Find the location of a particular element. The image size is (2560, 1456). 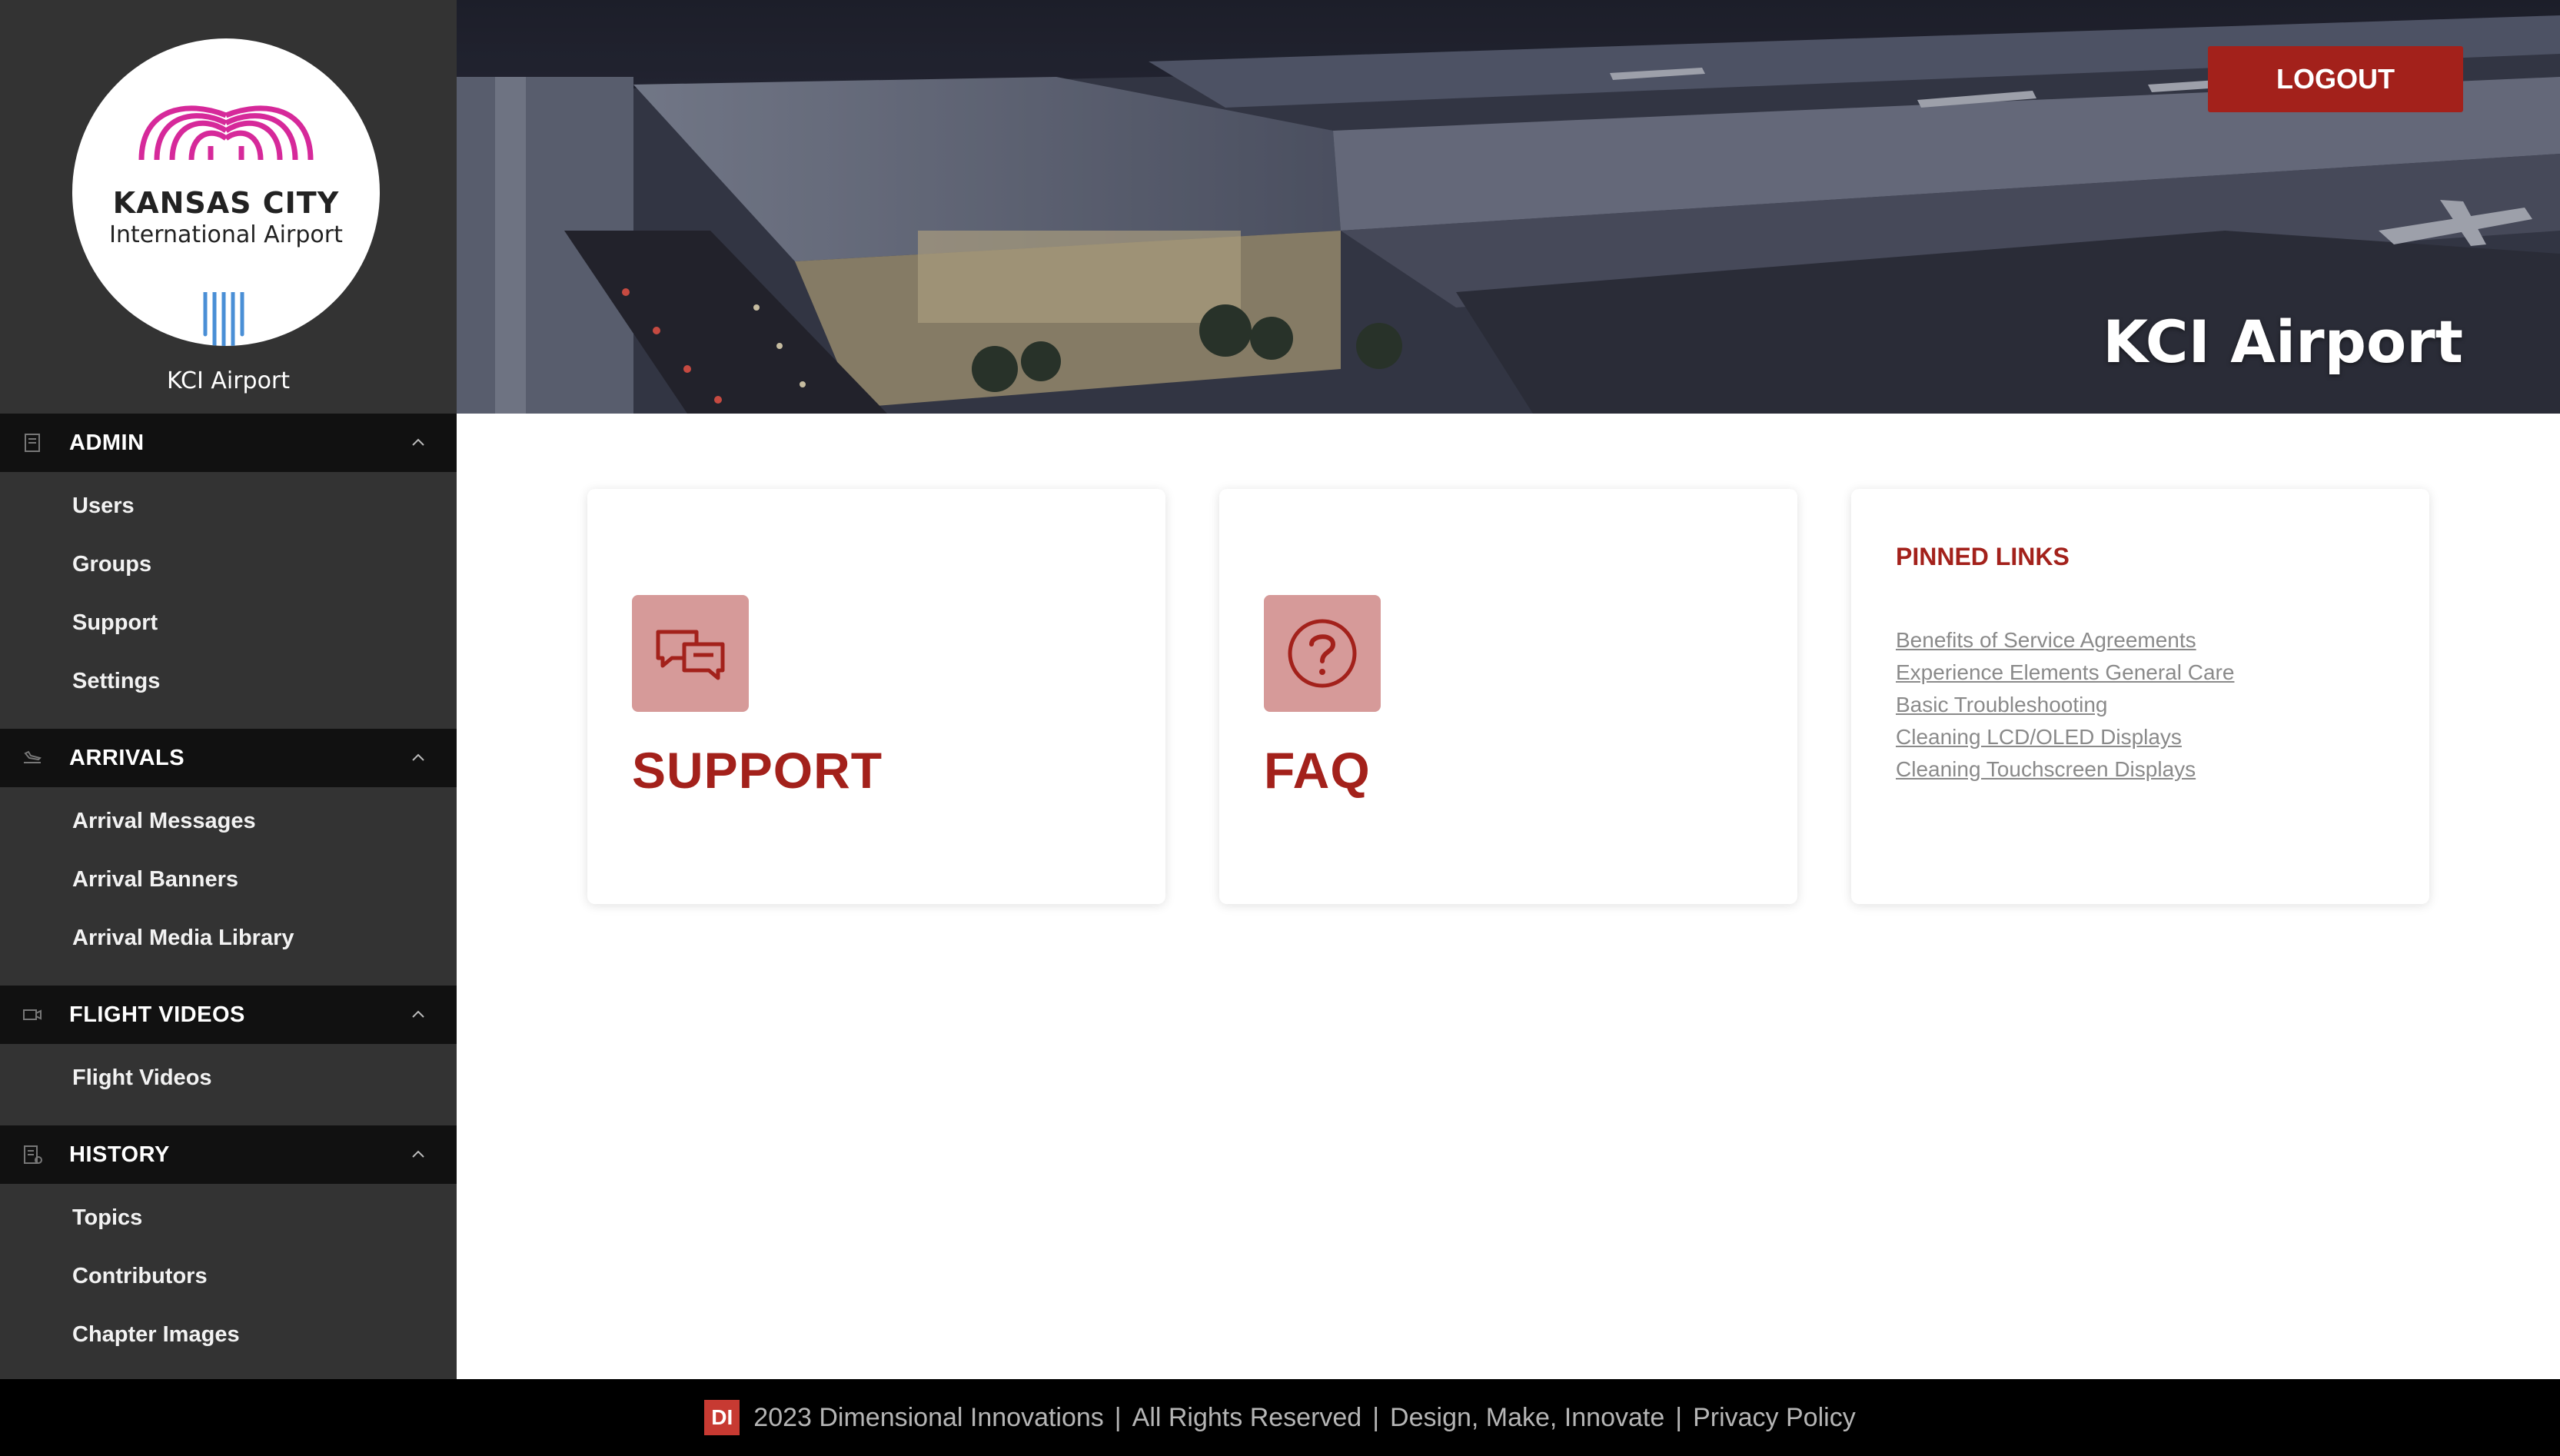

section-label: ARRIVALS is located at coordinates (127, 758).